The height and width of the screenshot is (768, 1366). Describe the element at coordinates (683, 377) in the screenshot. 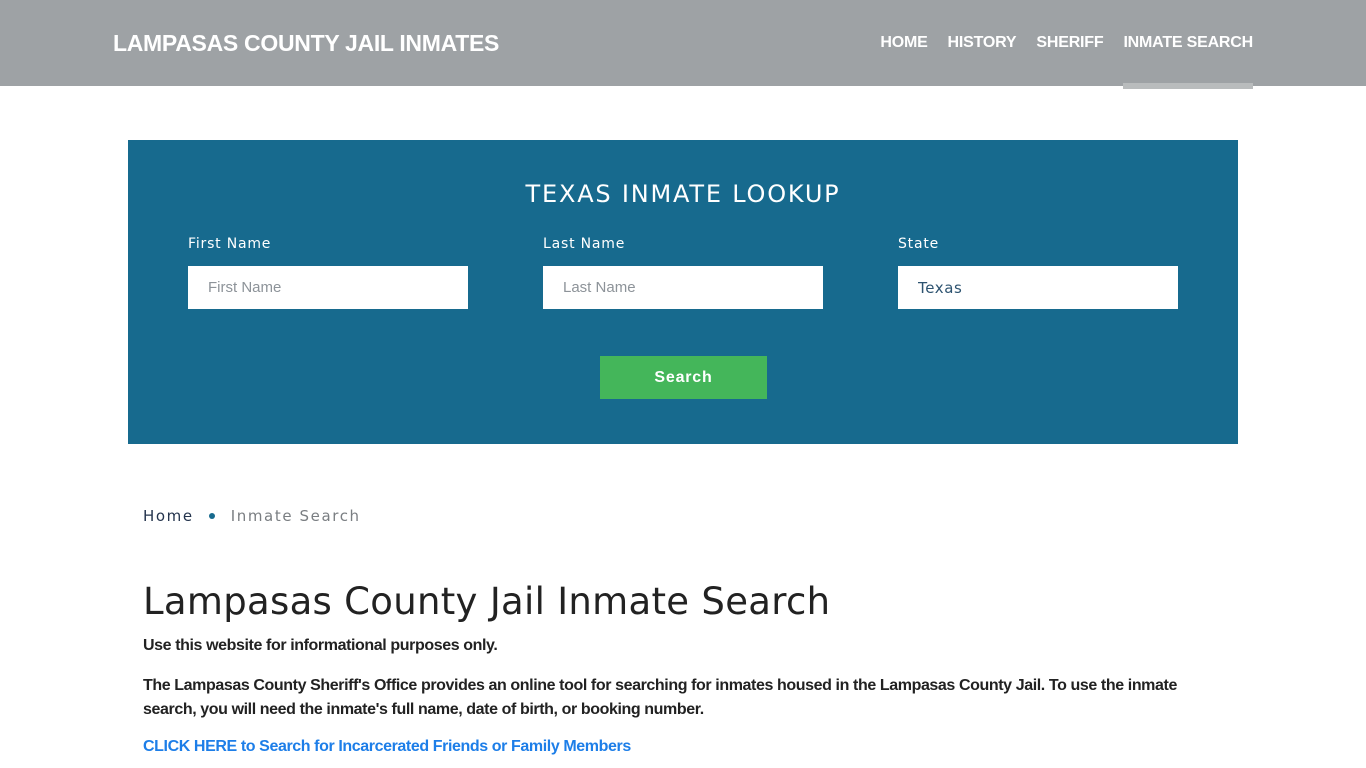

I see `search-button: Search` at that location.